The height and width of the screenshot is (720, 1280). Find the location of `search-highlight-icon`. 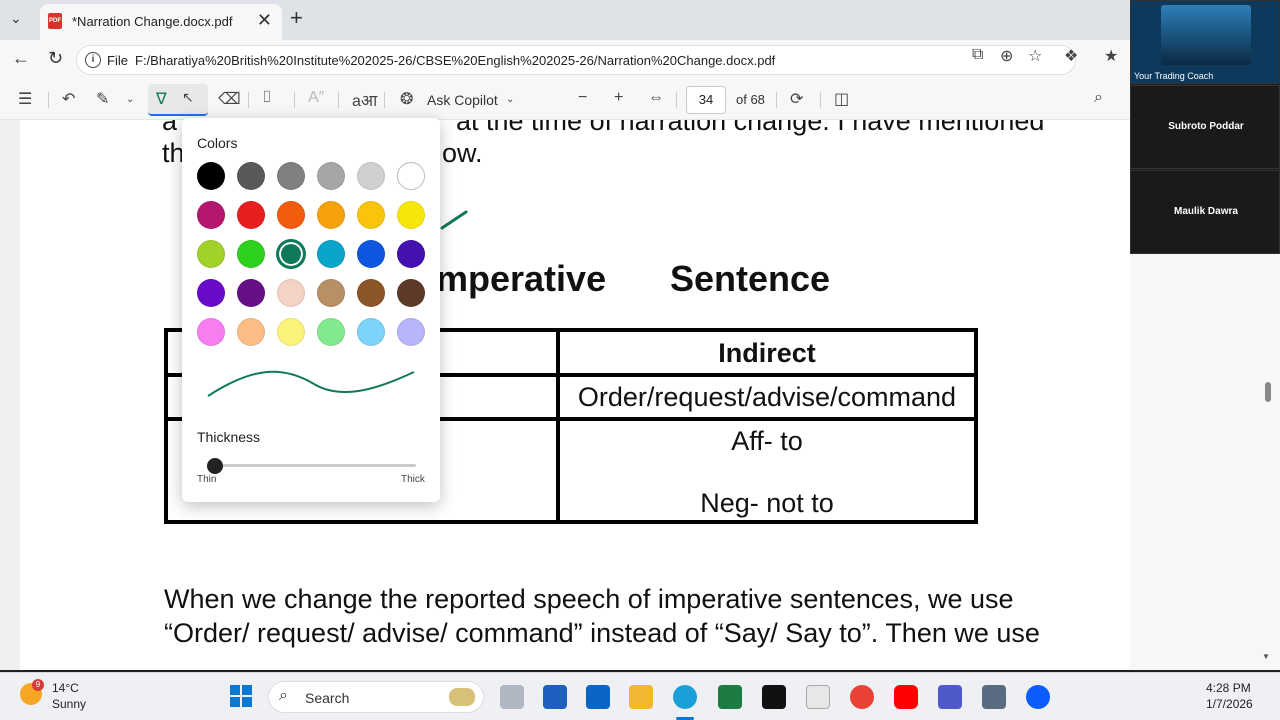

search-highlight-icon is located at coordinates (462, 697).